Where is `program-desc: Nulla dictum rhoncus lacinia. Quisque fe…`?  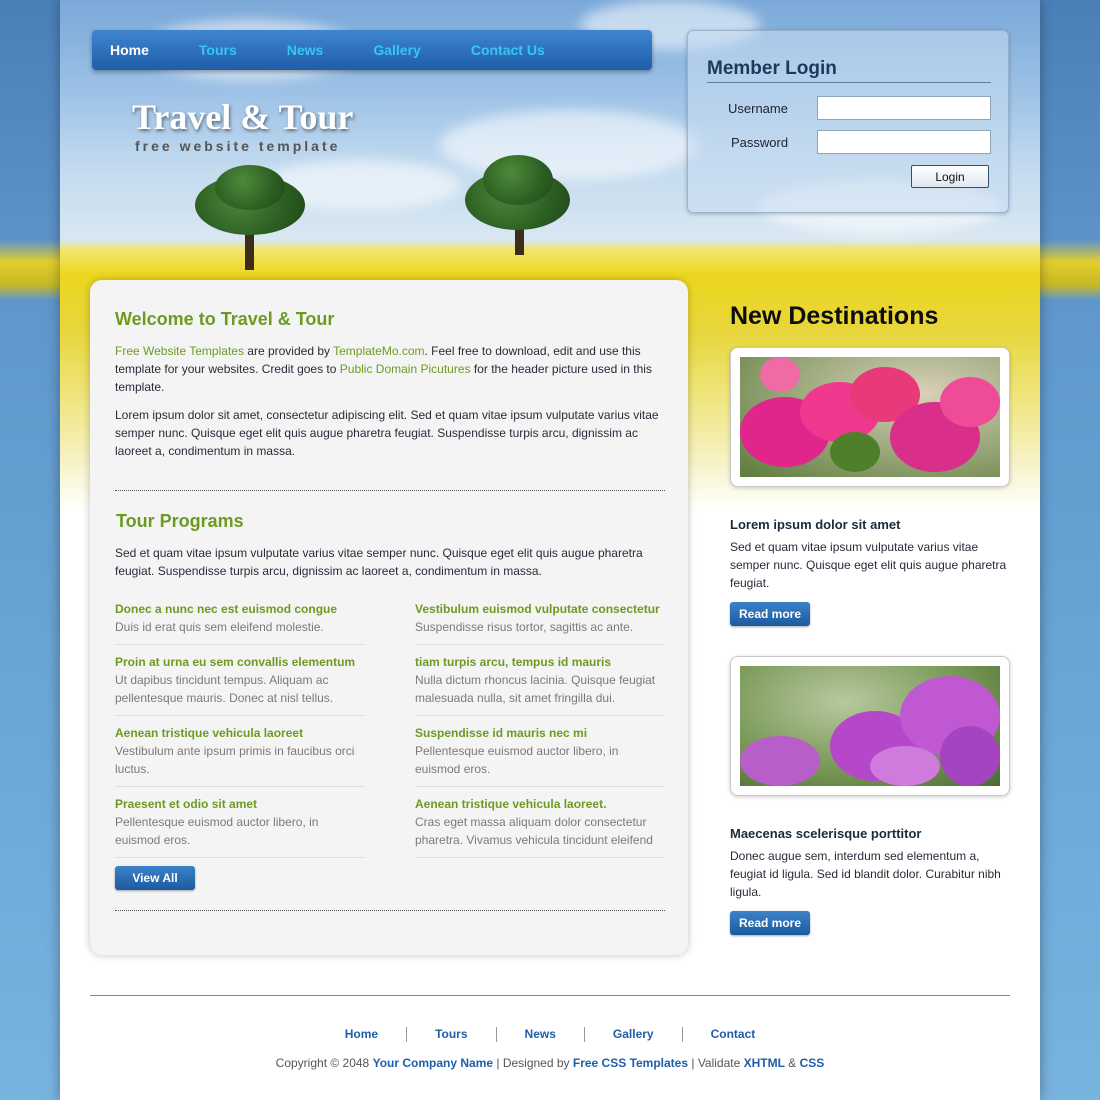 program-desc: Nulla dictum rhoncus lacinia. Quisque fe… is located at coordinates (535, 689).